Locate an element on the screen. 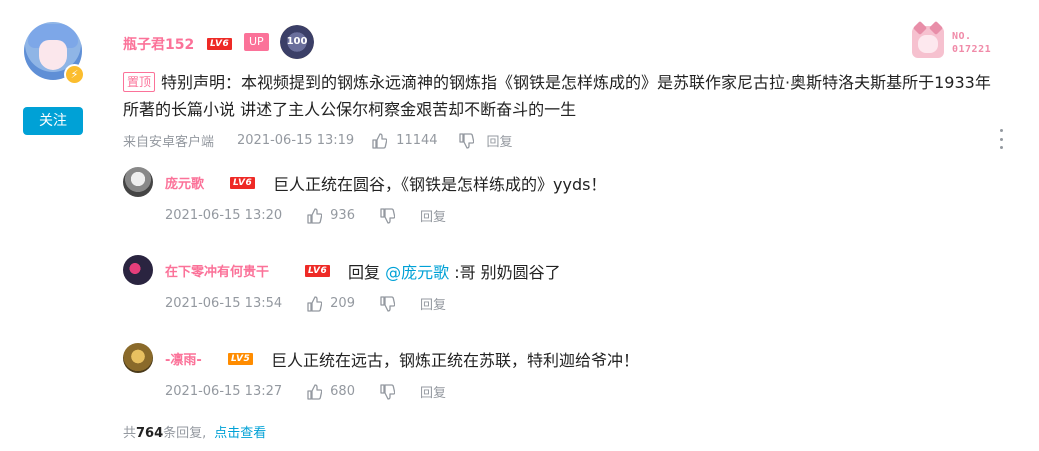 The image size is (1039, 451). reply-content: 巨人正统在远古，钢炼正统在苏联，特利迦给爷冲！ is located at coordinates (455, 360).